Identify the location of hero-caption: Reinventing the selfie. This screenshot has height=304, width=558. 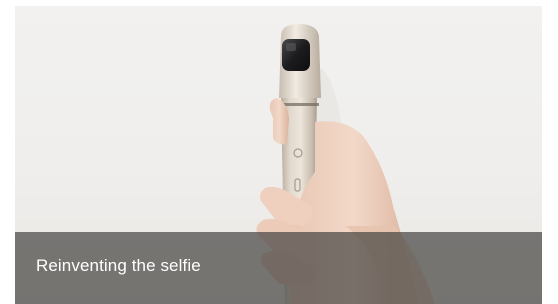
(118, 266).